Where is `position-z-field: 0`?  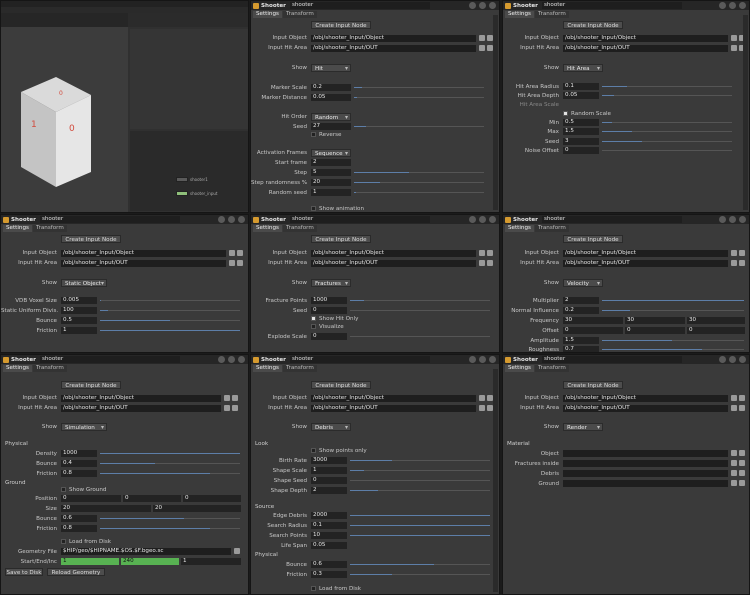
position-z-field: 0 is located at coordinates (212, 498).